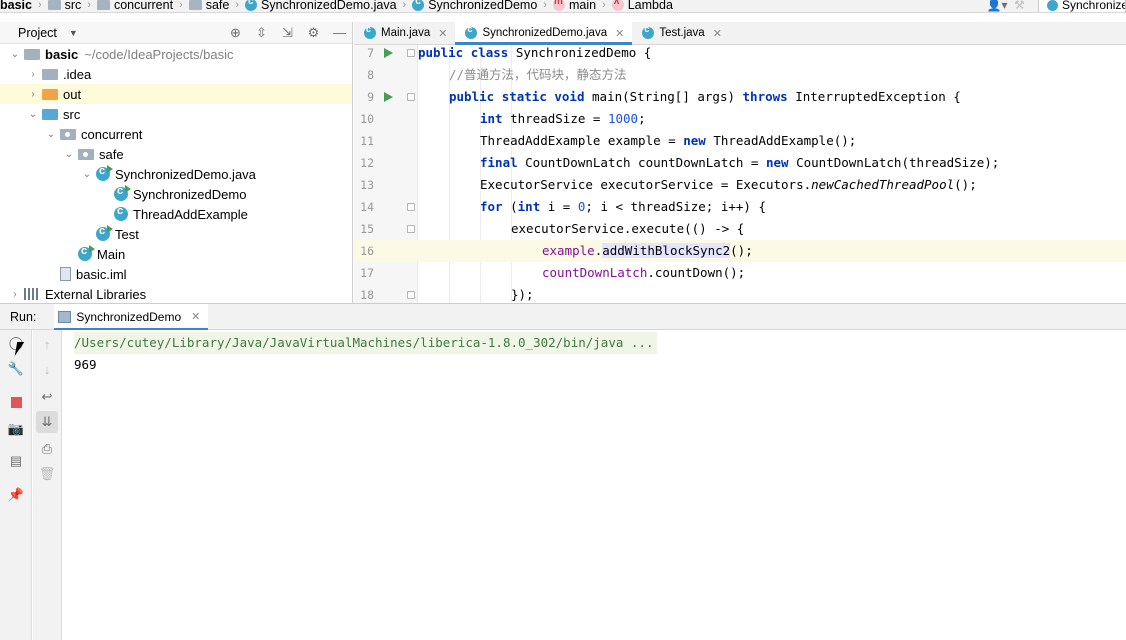 The width and height of the screenshot is (1126, 640). Describe the element at coordinates (176, 254) in the screenshot. I see `tree-item: Main` at that location.